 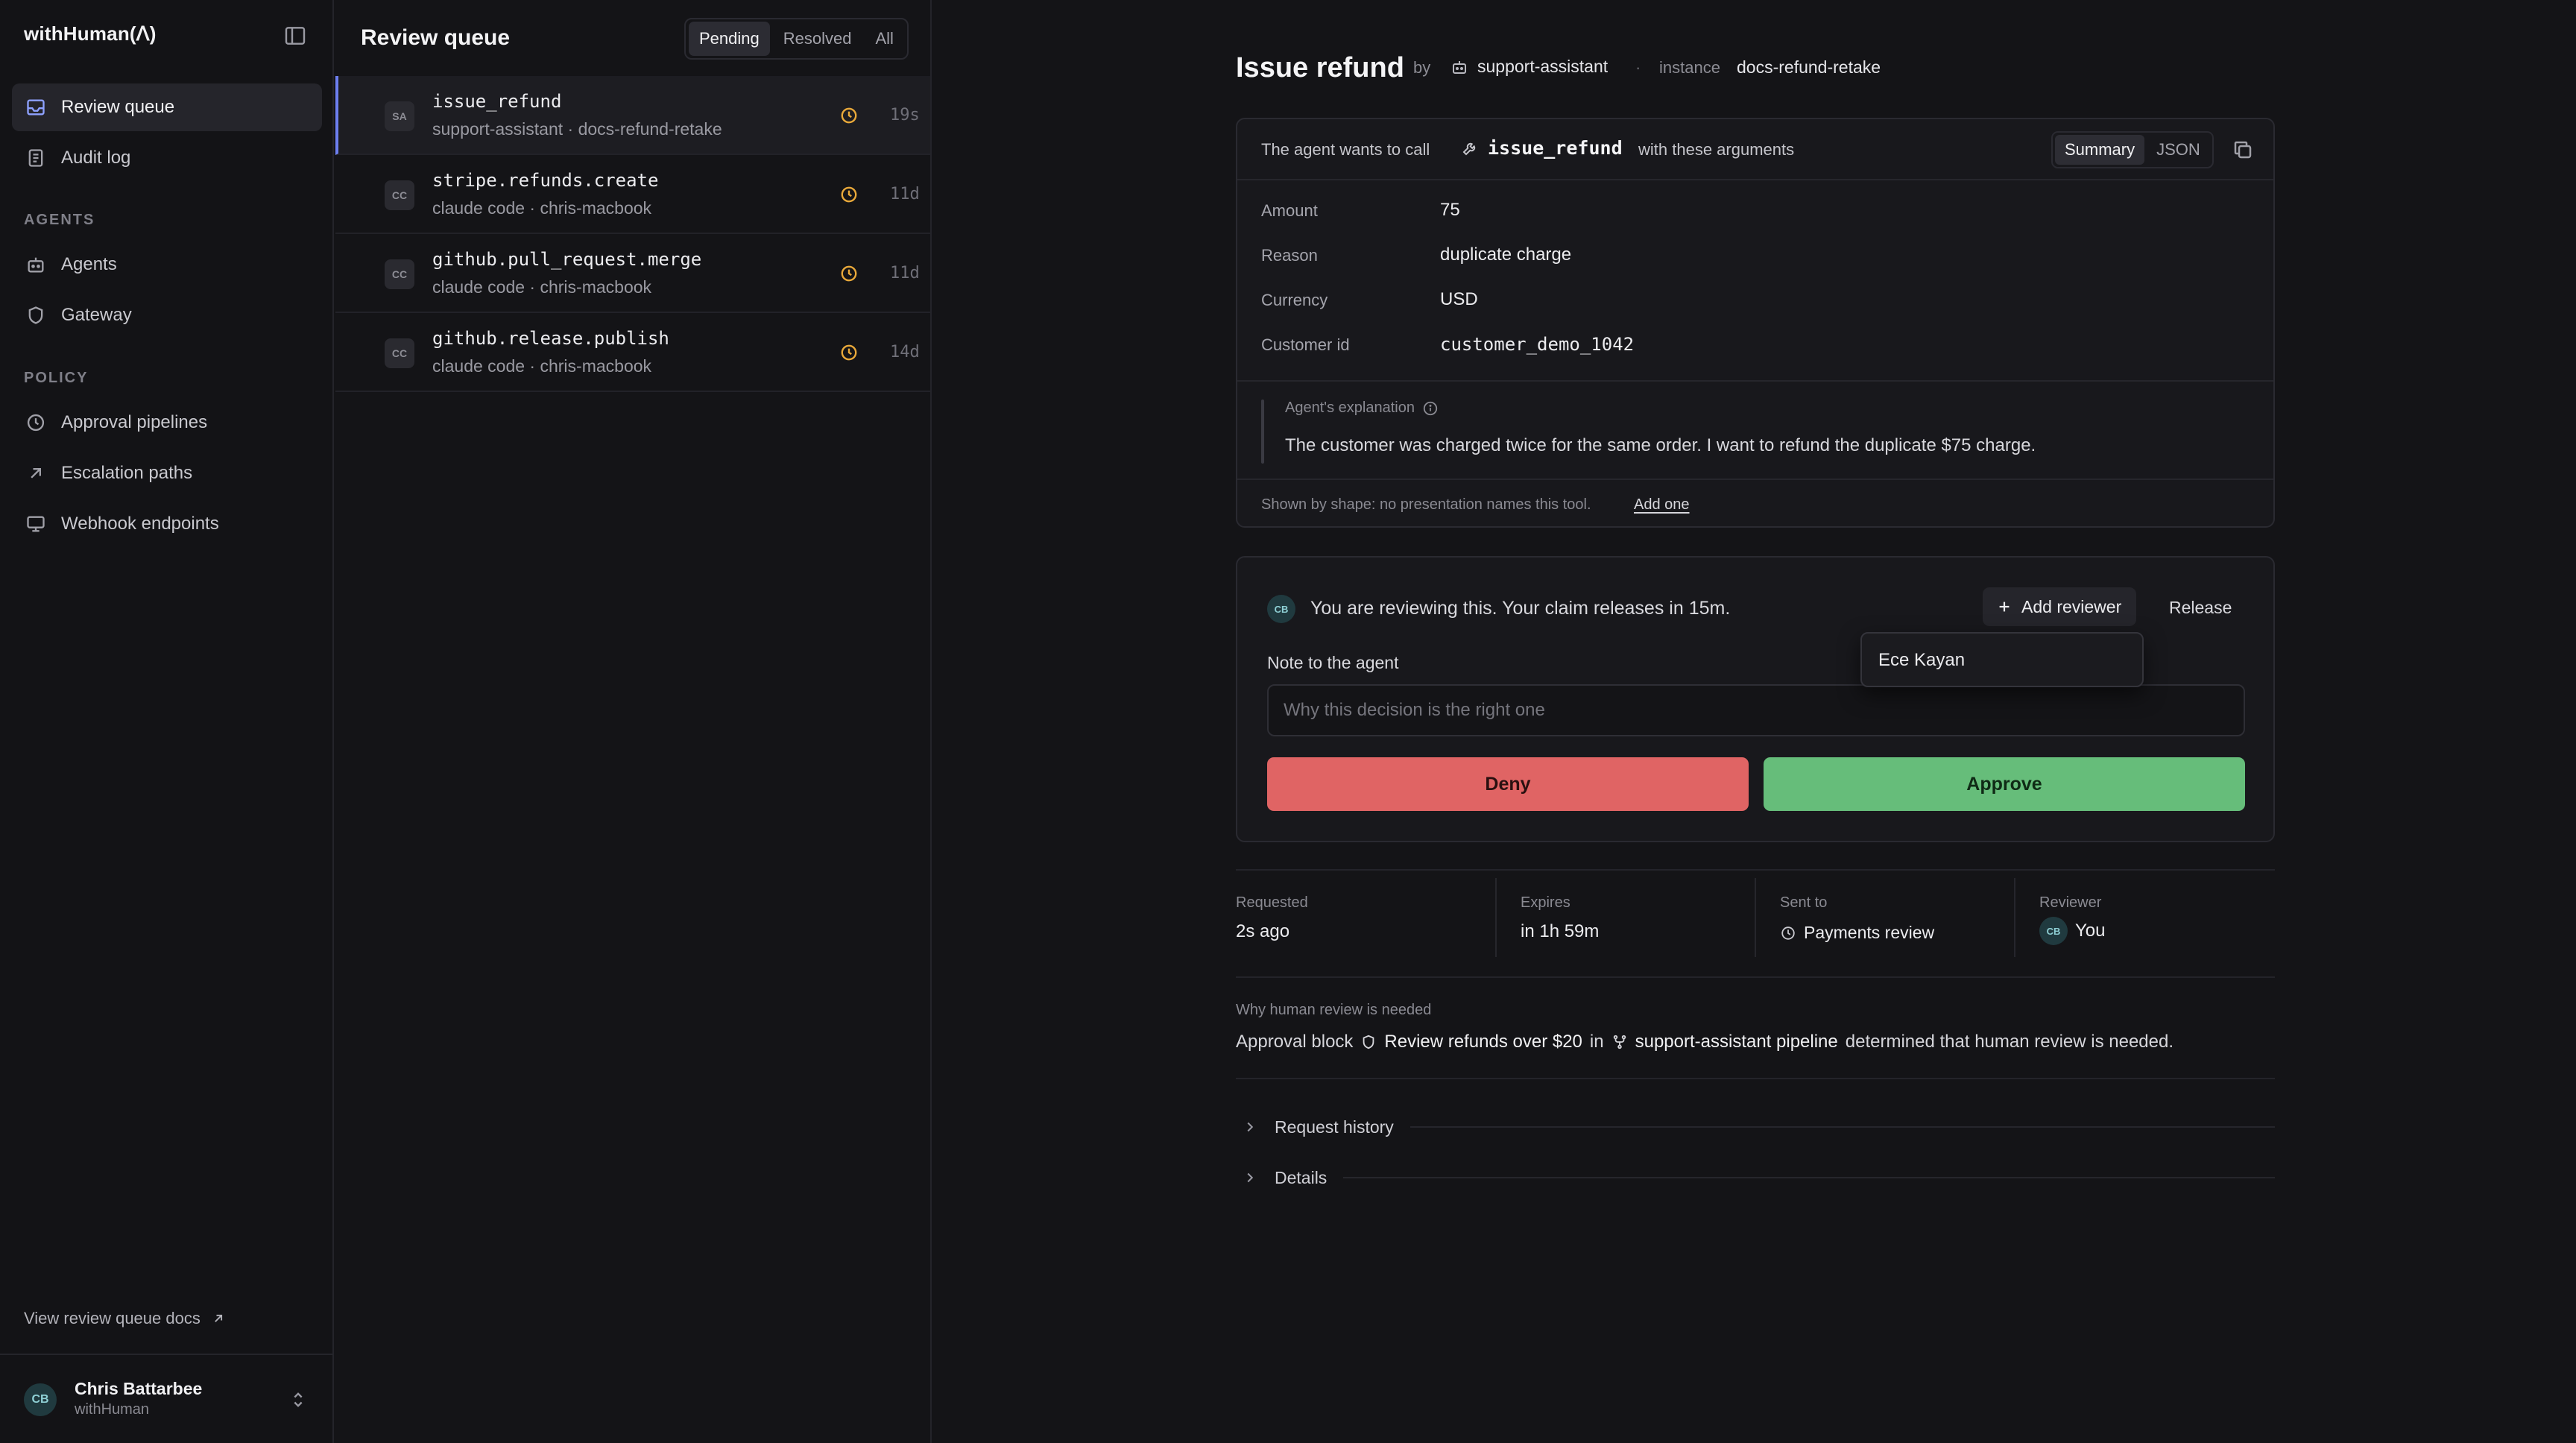 I want to click on wrench-icon, so click(x=1470, y=148).